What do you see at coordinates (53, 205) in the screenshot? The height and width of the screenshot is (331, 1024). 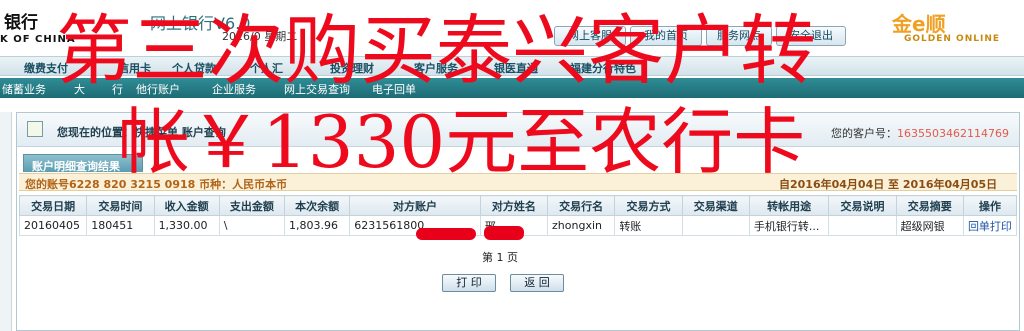 I see `col-header-date: 交易日期` at bounding box center [53, 205].